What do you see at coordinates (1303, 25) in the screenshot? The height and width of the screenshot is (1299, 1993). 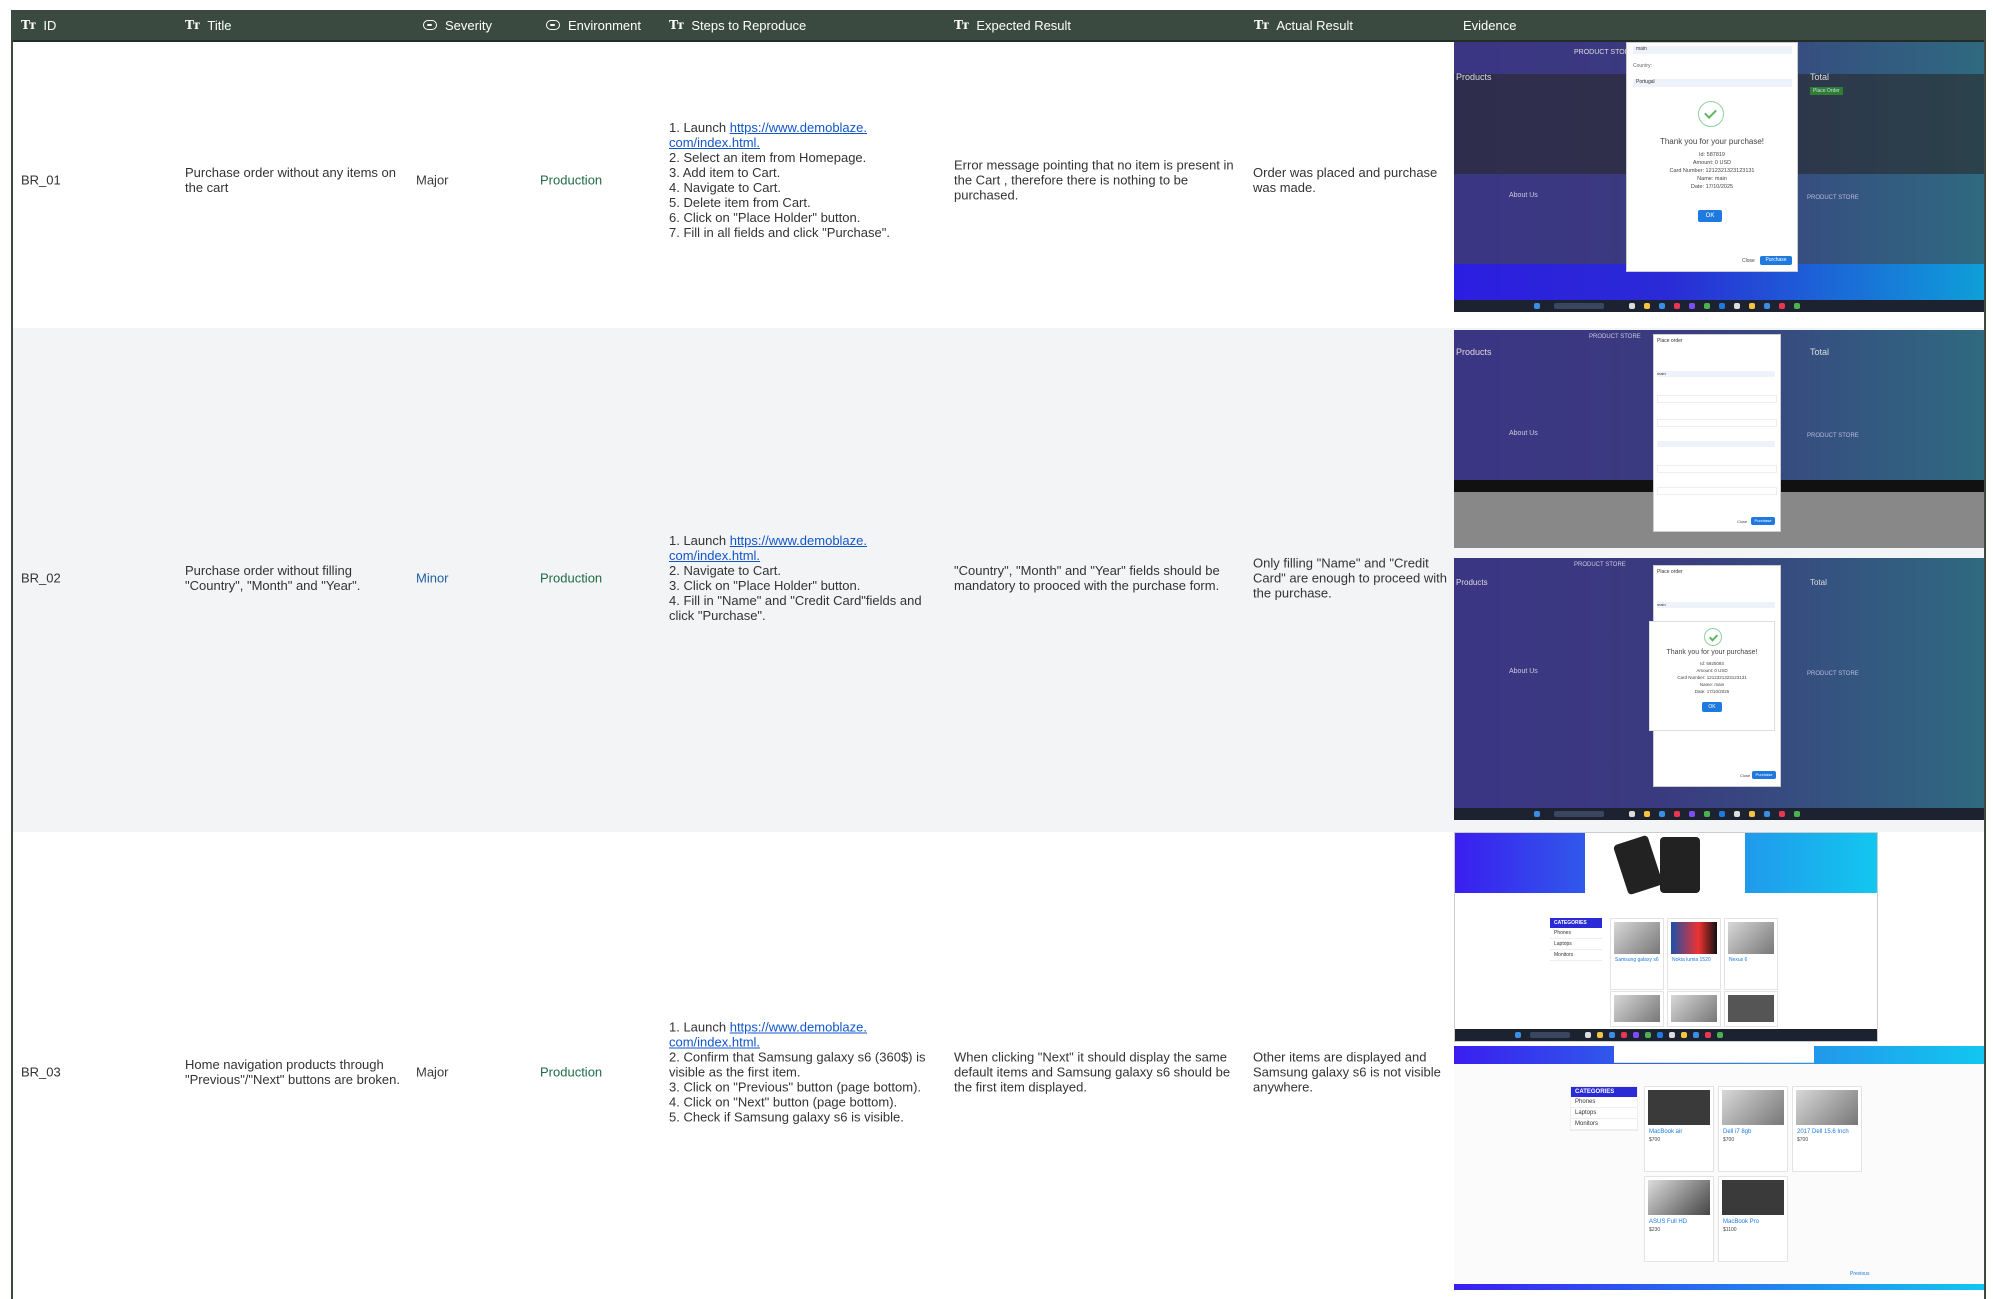 I see `column-header-actual: Tт Actual Result` at bounding box center [1303, 25].